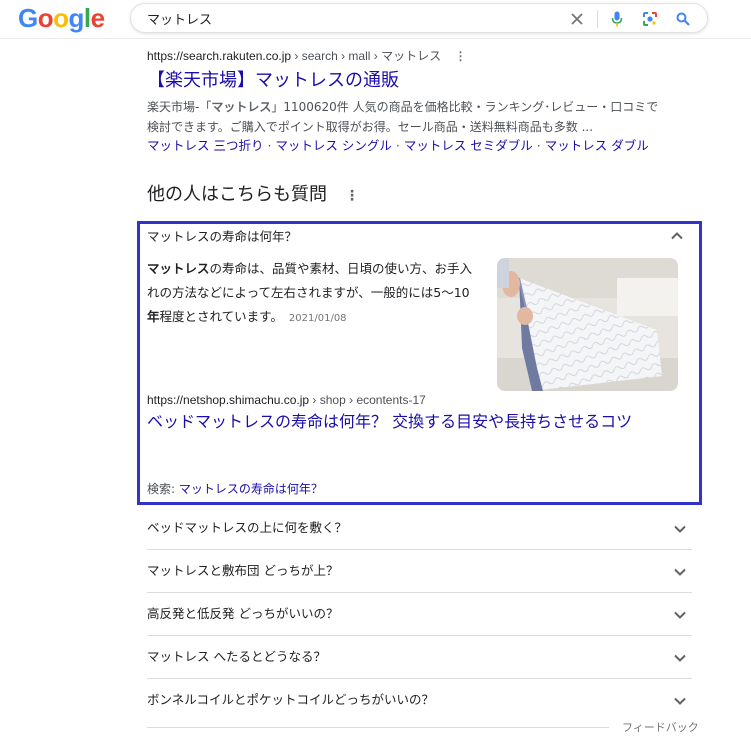 The image size is (751, 744). What do you see at coordinates (352, 196) in the screenshot?
I see `paa-more-icon: ⋮` at bounding box center [352, 196].